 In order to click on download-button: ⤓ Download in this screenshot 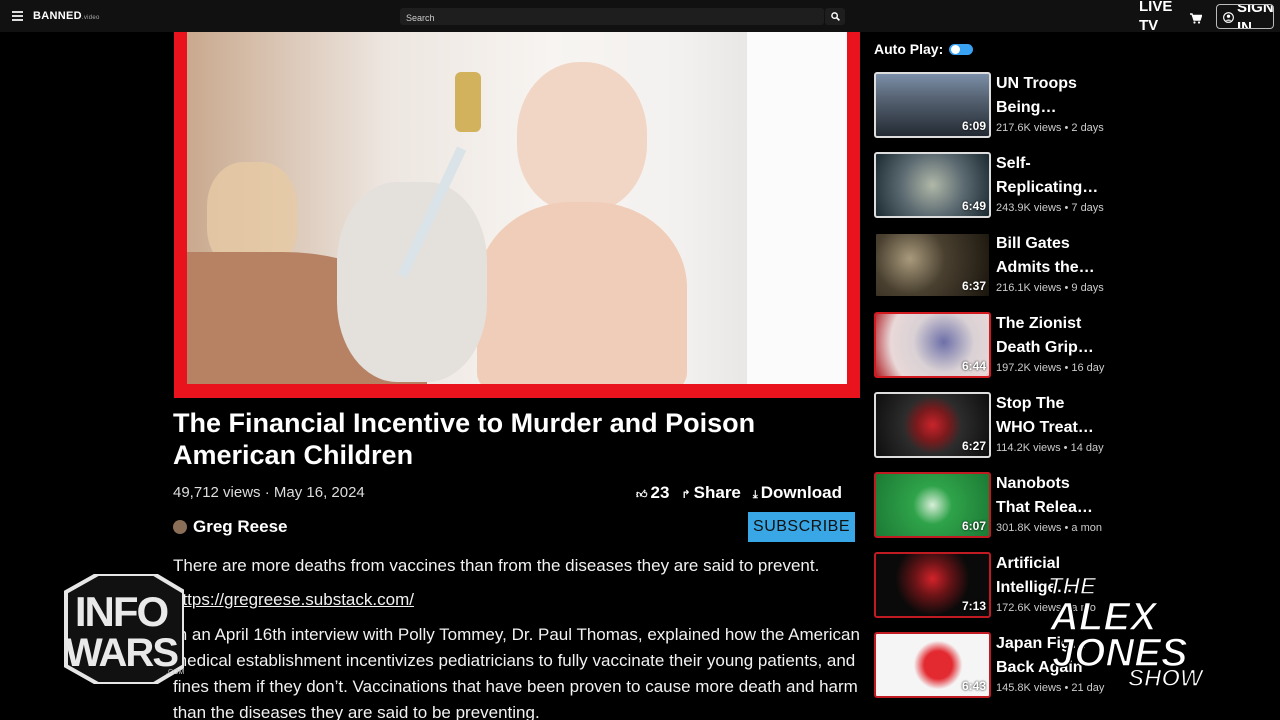, I will do `click(797, 493)`.